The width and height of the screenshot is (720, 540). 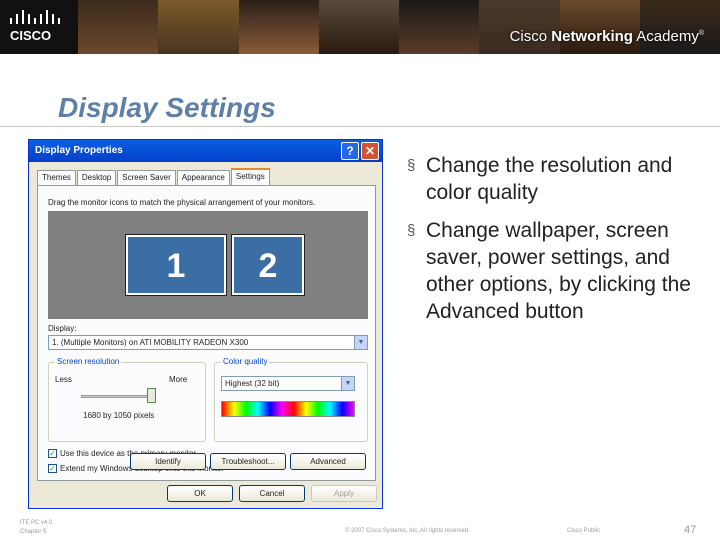 I want to click on cisco-logo-icon: CISCO, so click(x=35, y=26).